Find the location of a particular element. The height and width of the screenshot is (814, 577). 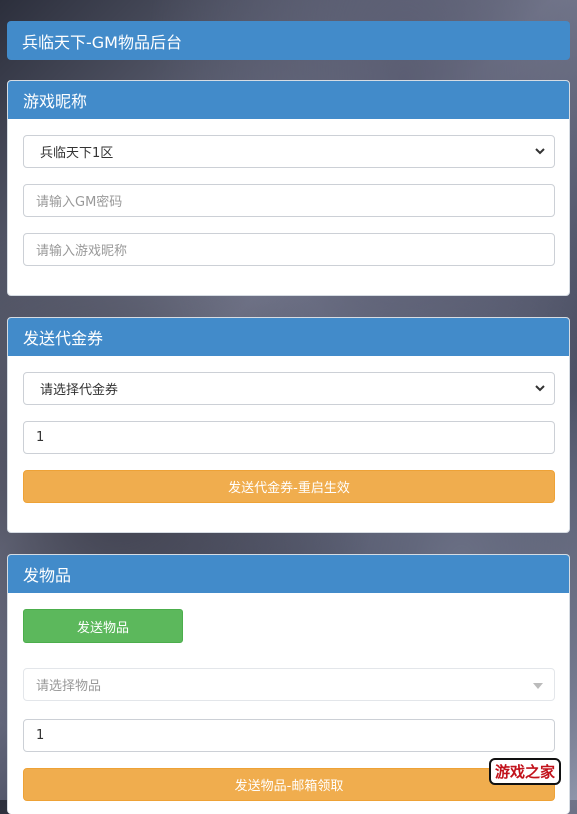

send-mail-label: 发送物品-邮箱领取 is located at coordinates (289, 786).